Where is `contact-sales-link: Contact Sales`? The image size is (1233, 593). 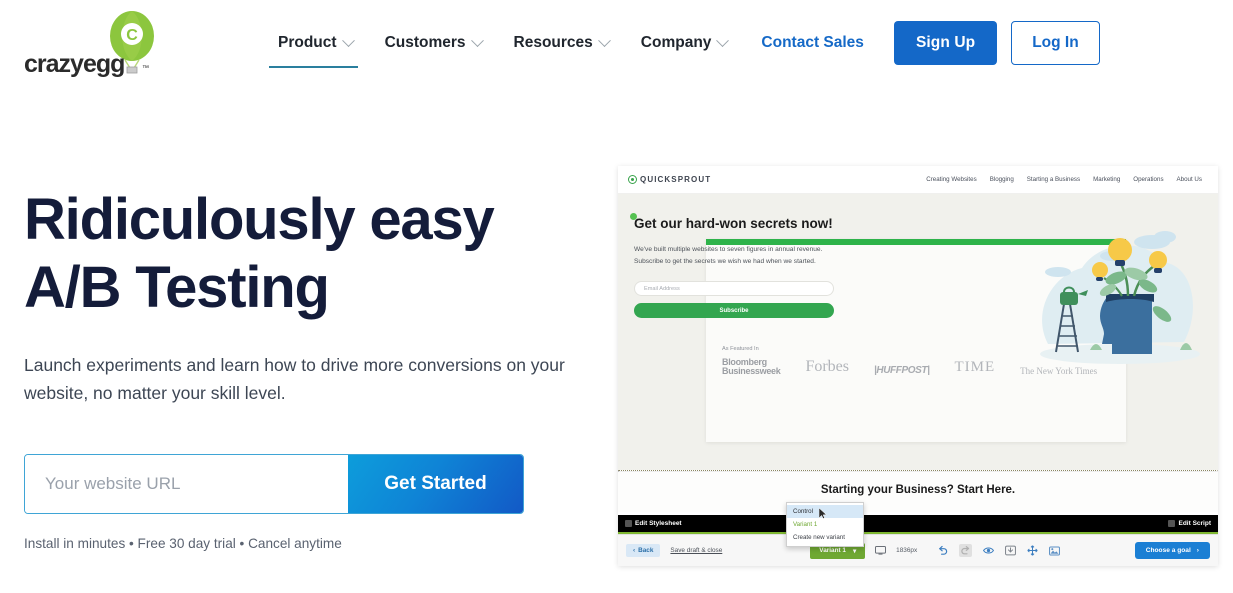 contact-sales-link: Contact Sales is located at coordinates (812, 43).